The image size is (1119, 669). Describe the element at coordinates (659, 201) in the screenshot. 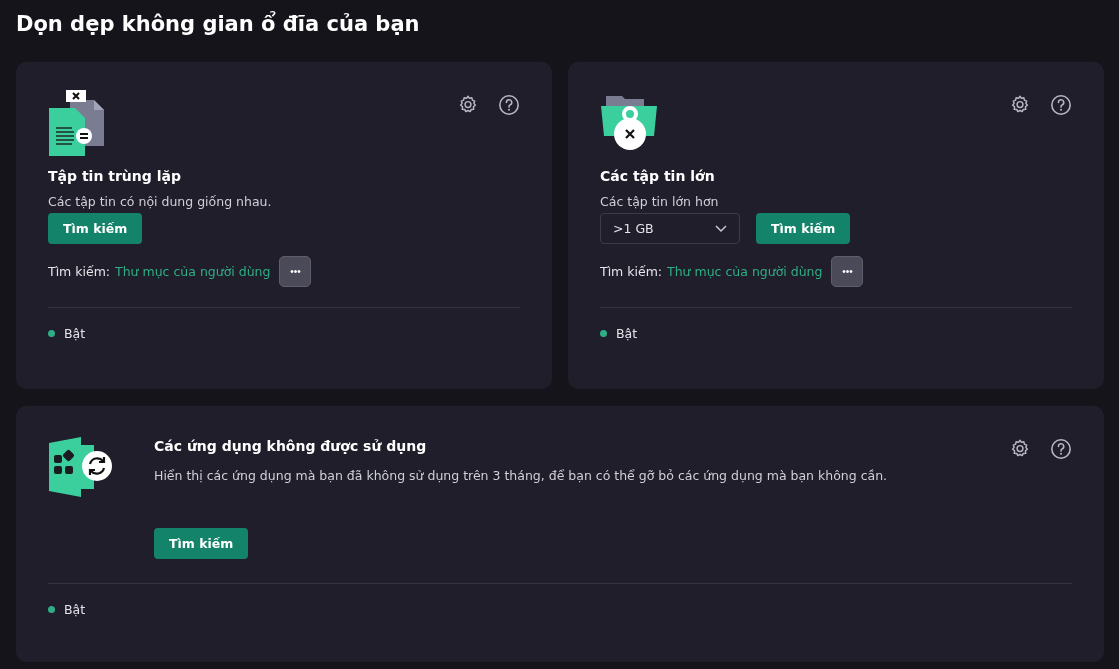

I see `card-description: Các tập tin lớn hơn` at that location.